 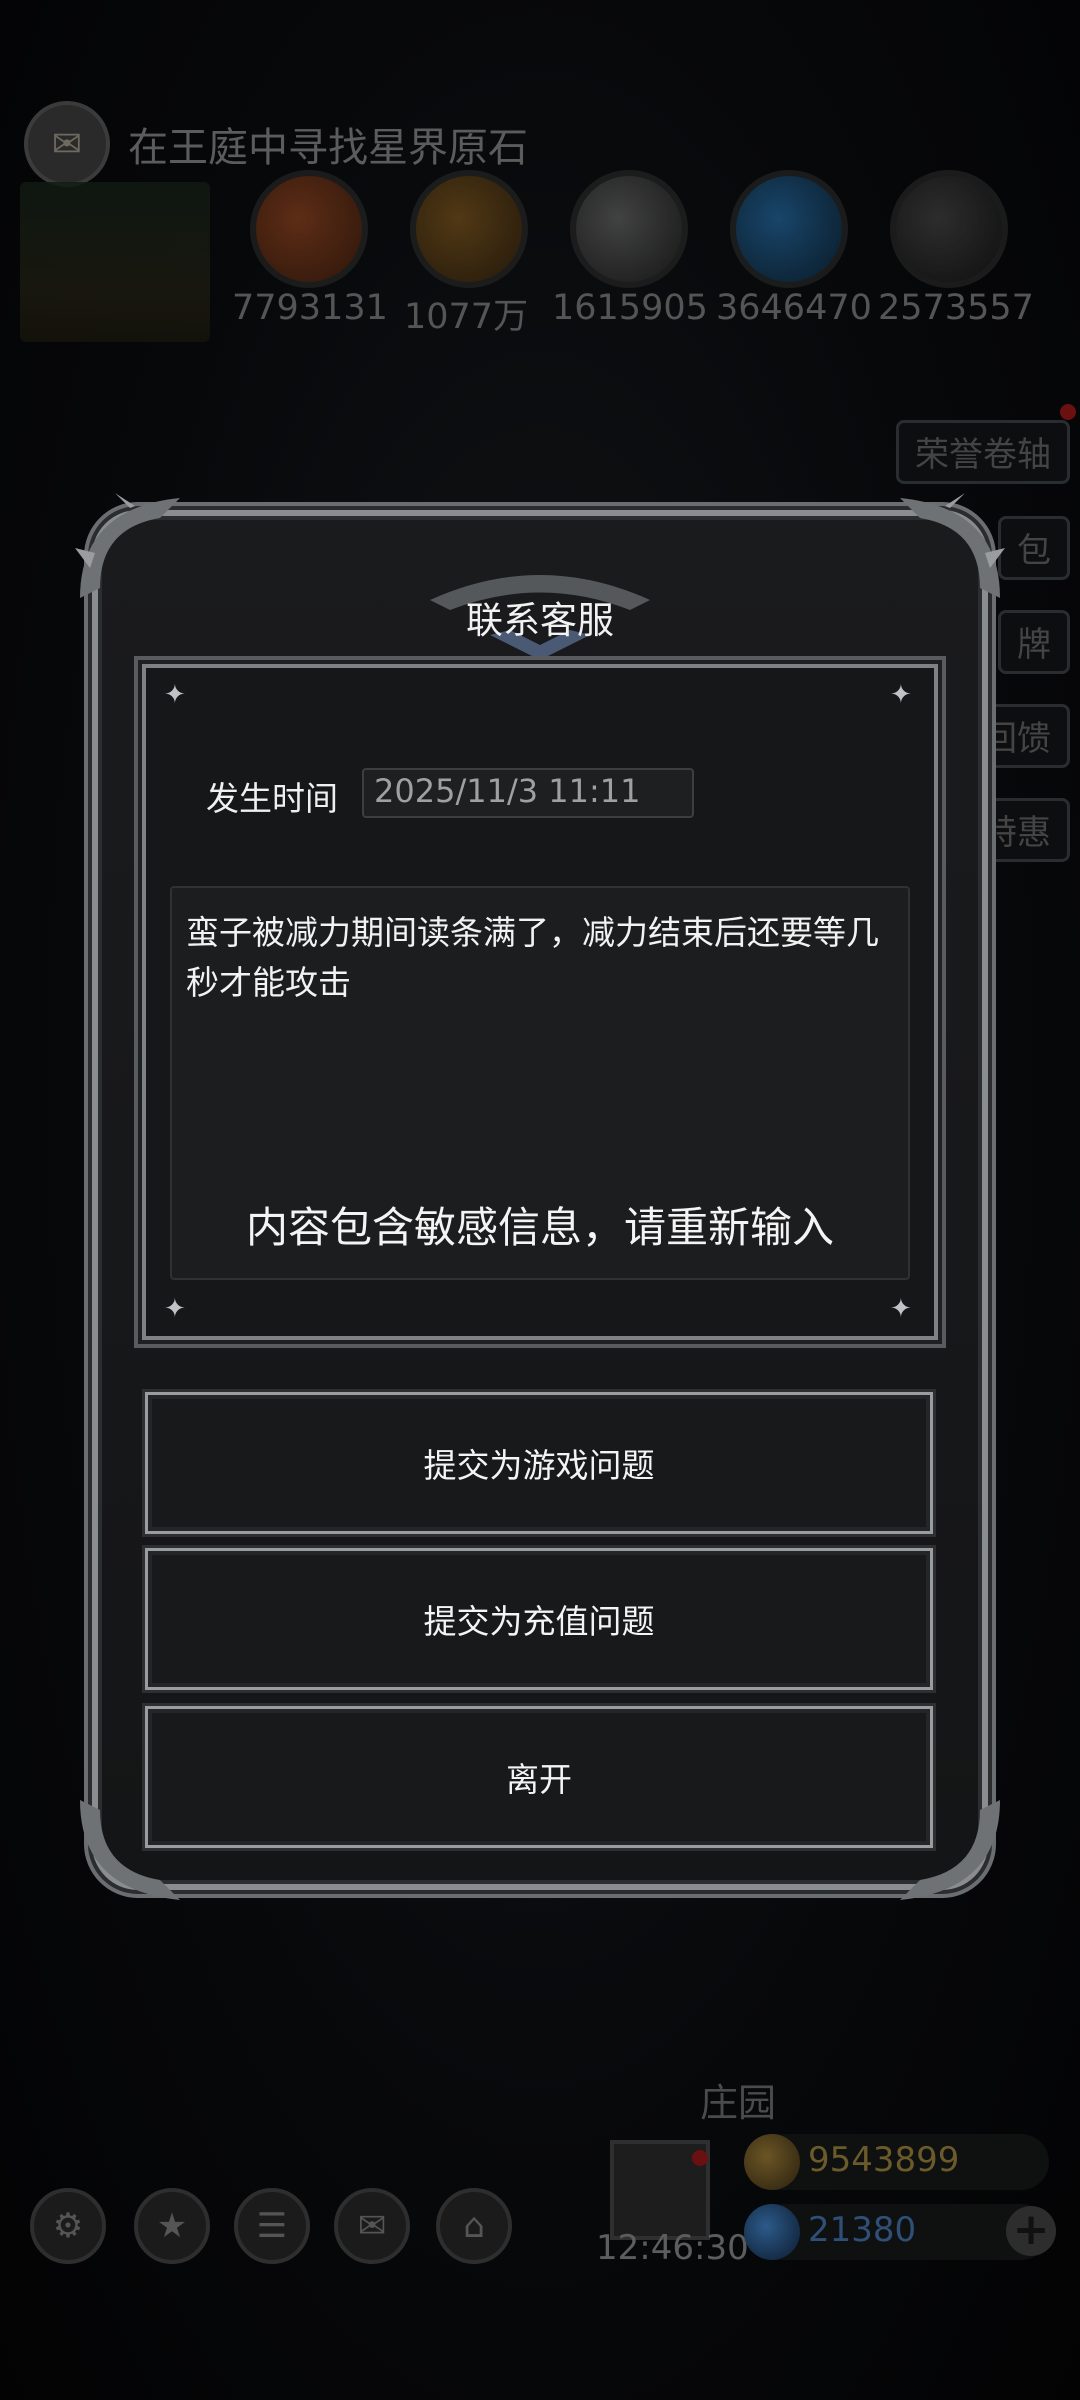 I want to click on submit-recharge-issue-button: 提交为充值问题, so click(x=539, y=1619).